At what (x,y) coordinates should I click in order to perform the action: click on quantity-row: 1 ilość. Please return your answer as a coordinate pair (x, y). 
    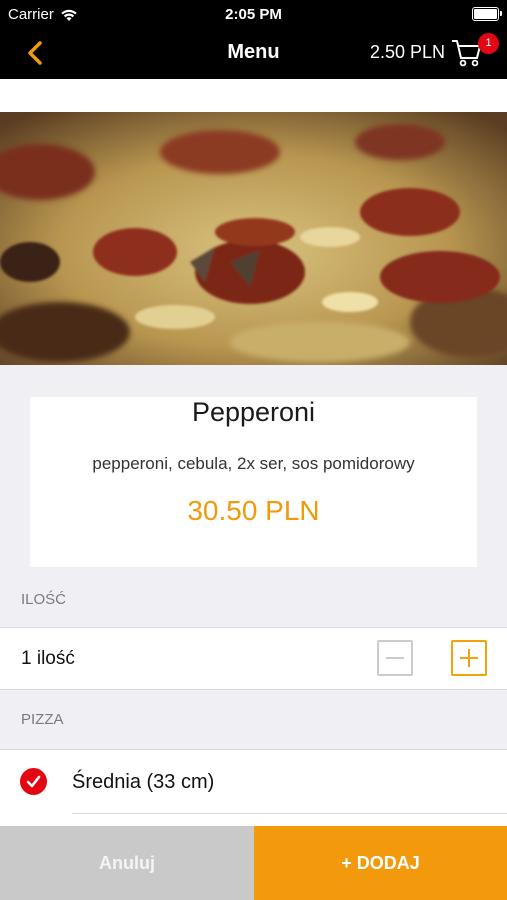
    Looking at the image, I should click on (253, 658).